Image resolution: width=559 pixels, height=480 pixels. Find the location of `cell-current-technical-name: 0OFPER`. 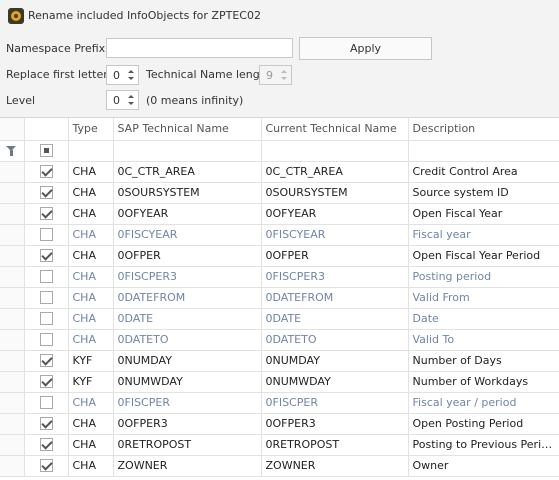

cell-current-technical-name: 0OFPER is located at coordinates (335, 256).